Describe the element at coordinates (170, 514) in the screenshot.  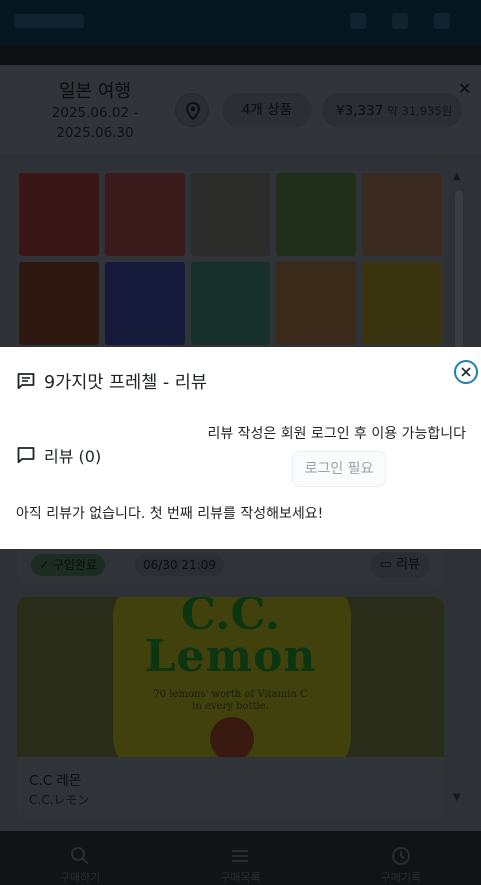
I see `empty-reviews-message: 아직 리뷰가 없습니다. 첫 번째 리뷰를 작성해보세요!` at that location.